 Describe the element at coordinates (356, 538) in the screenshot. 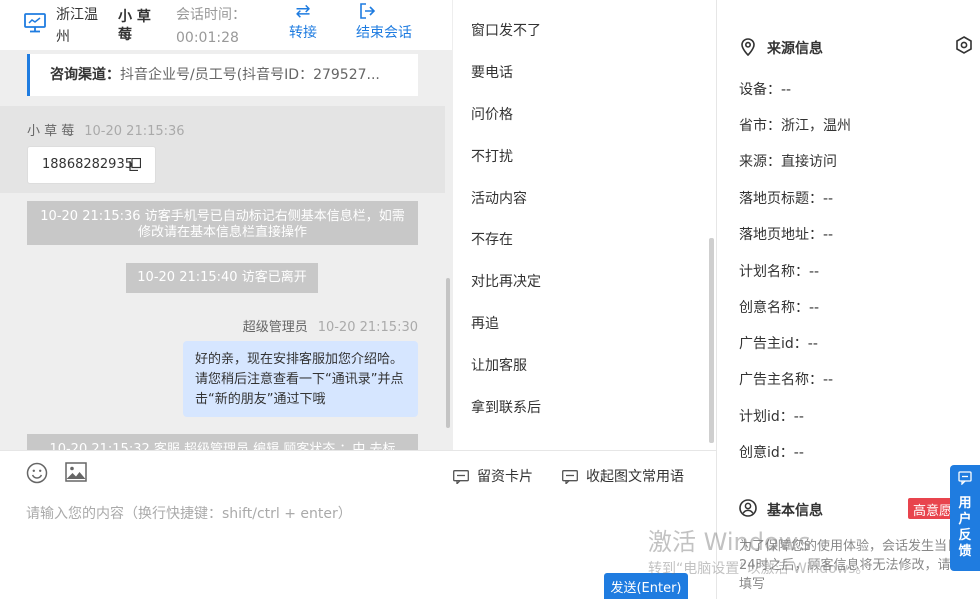

I see `message-input` at that location.